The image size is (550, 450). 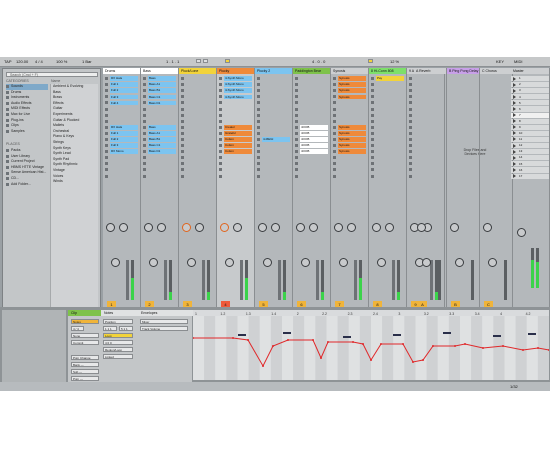 What do you see at coordinates (121, 78) in the screenshot?
I see `clip-slot: RX Hats` at bounding box center [121, 78].